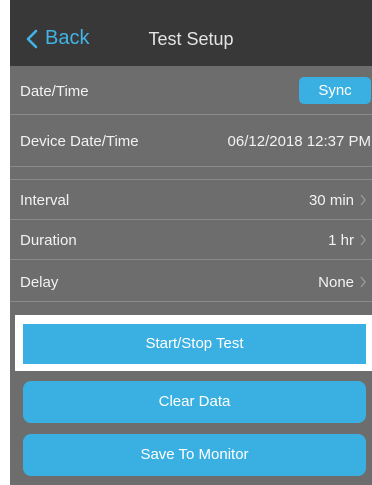  I want to click on delay-label: Delay, so click(39, 282).